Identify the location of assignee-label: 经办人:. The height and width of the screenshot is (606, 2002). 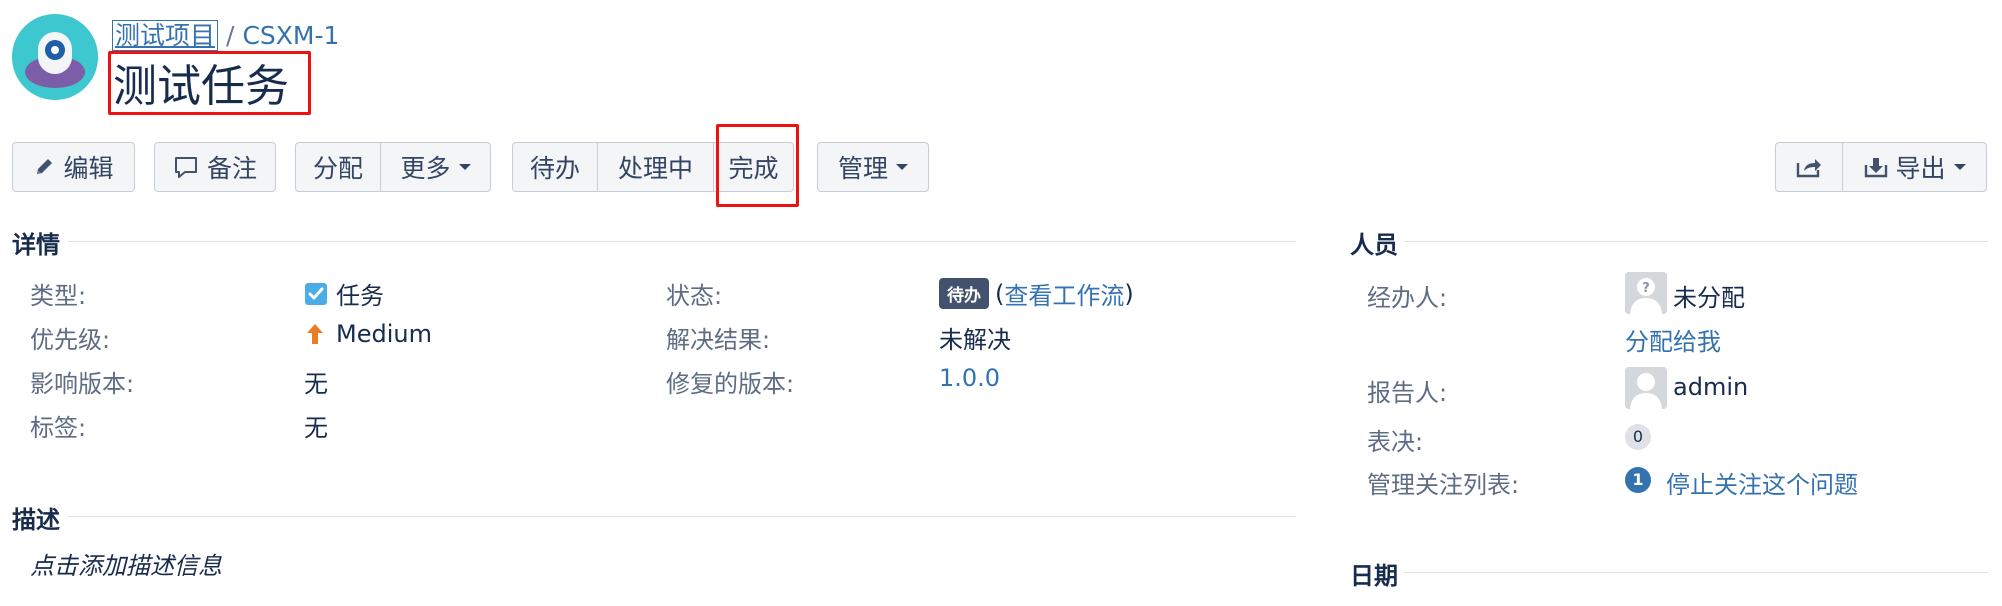
(1407, 298).